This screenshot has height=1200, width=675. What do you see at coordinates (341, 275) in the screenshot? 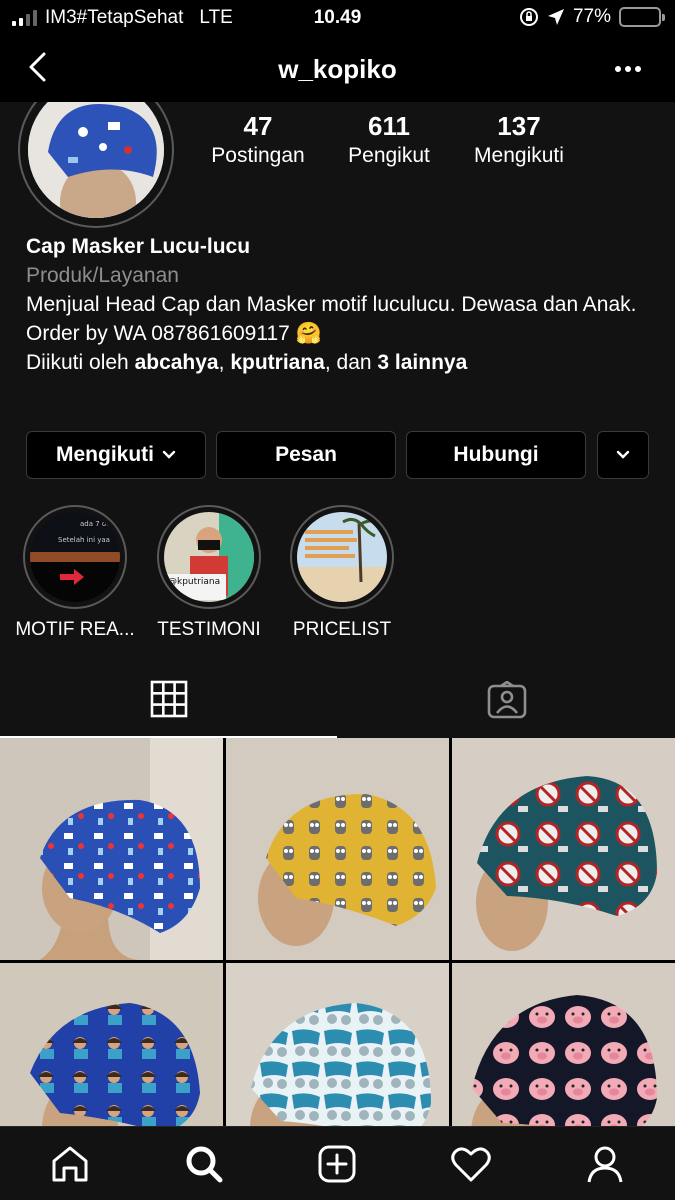
I see `profile-category: Produk/Layanan` at bounding box center [341, 275].